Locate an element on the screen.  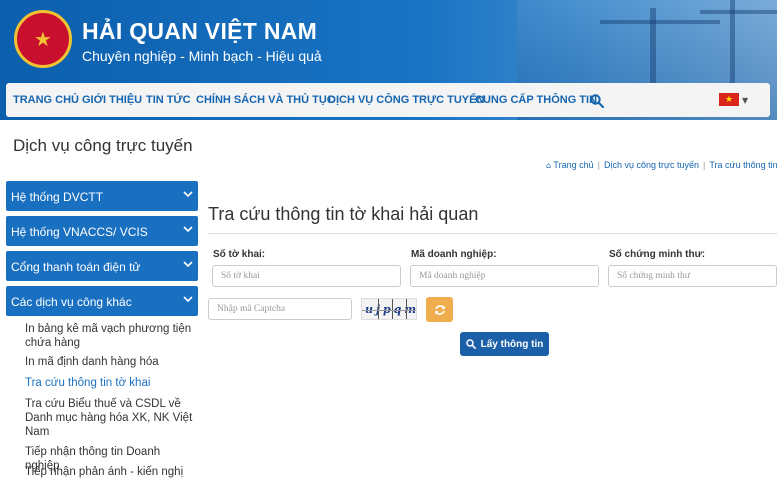
sidebar-sub-item: In mã định danh hàng hóa is located at coordinates (111, 362).